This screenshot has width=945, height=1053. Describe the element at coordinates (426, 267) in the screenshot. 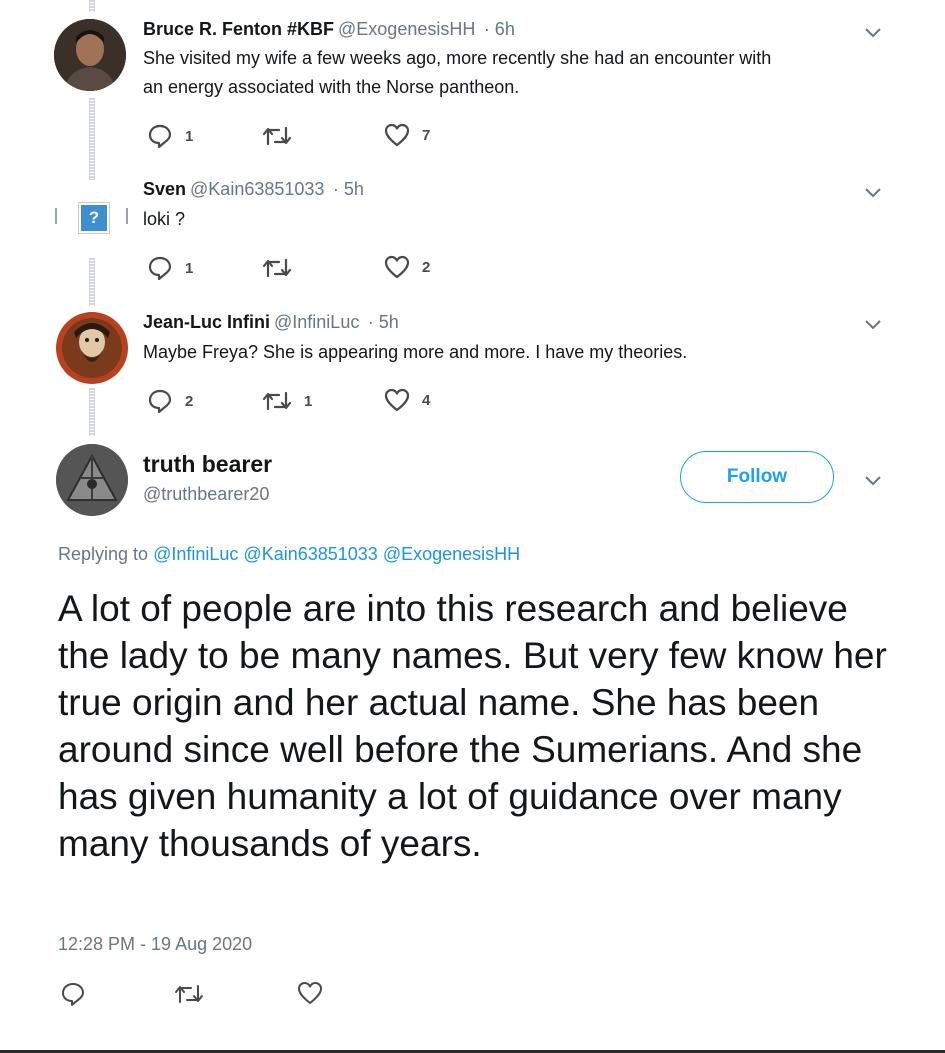

I see `like-count: 2` at that location.